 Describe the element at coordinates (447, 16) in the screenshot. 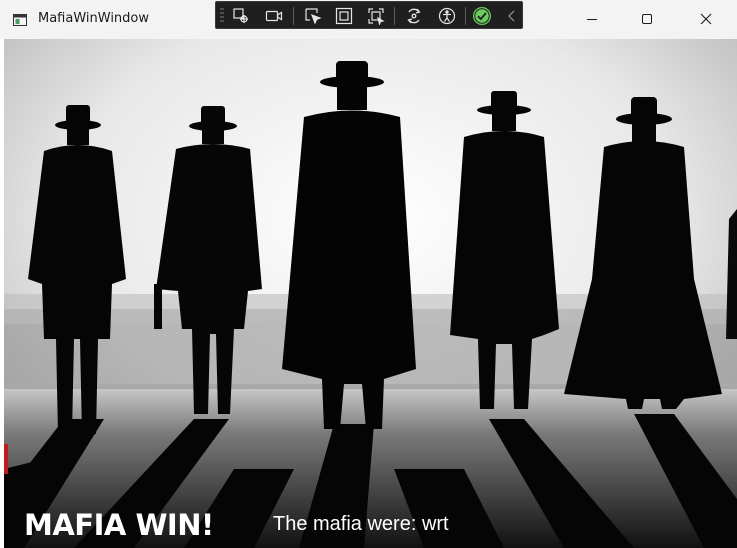

I see `accessibility-checker-icon` at that location.